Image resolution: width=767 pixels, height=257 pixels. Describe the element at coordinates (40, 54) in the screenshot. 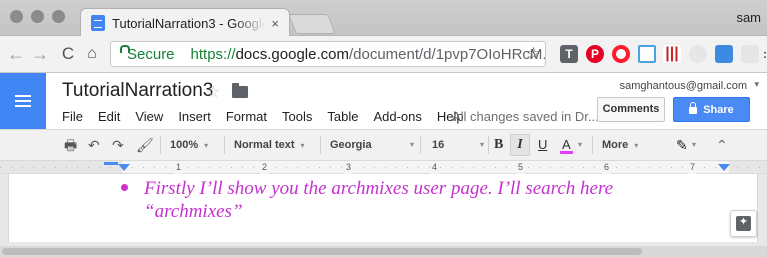

I see `forward-arrow-icon: →` at that location.